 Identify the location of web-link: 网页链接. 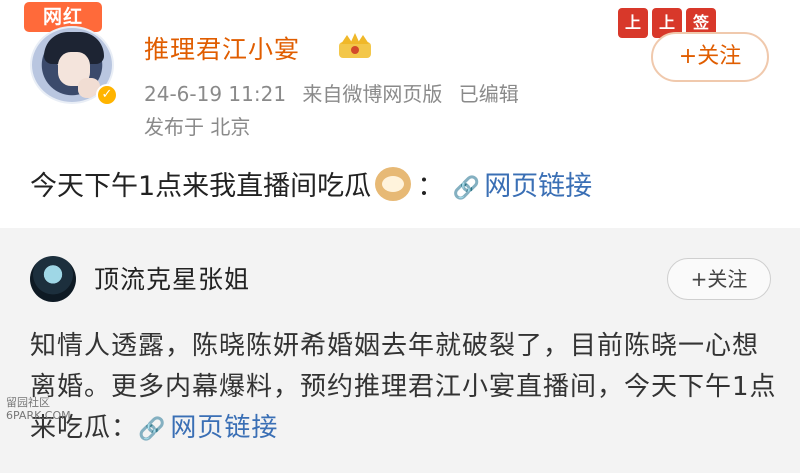
(538, 186).